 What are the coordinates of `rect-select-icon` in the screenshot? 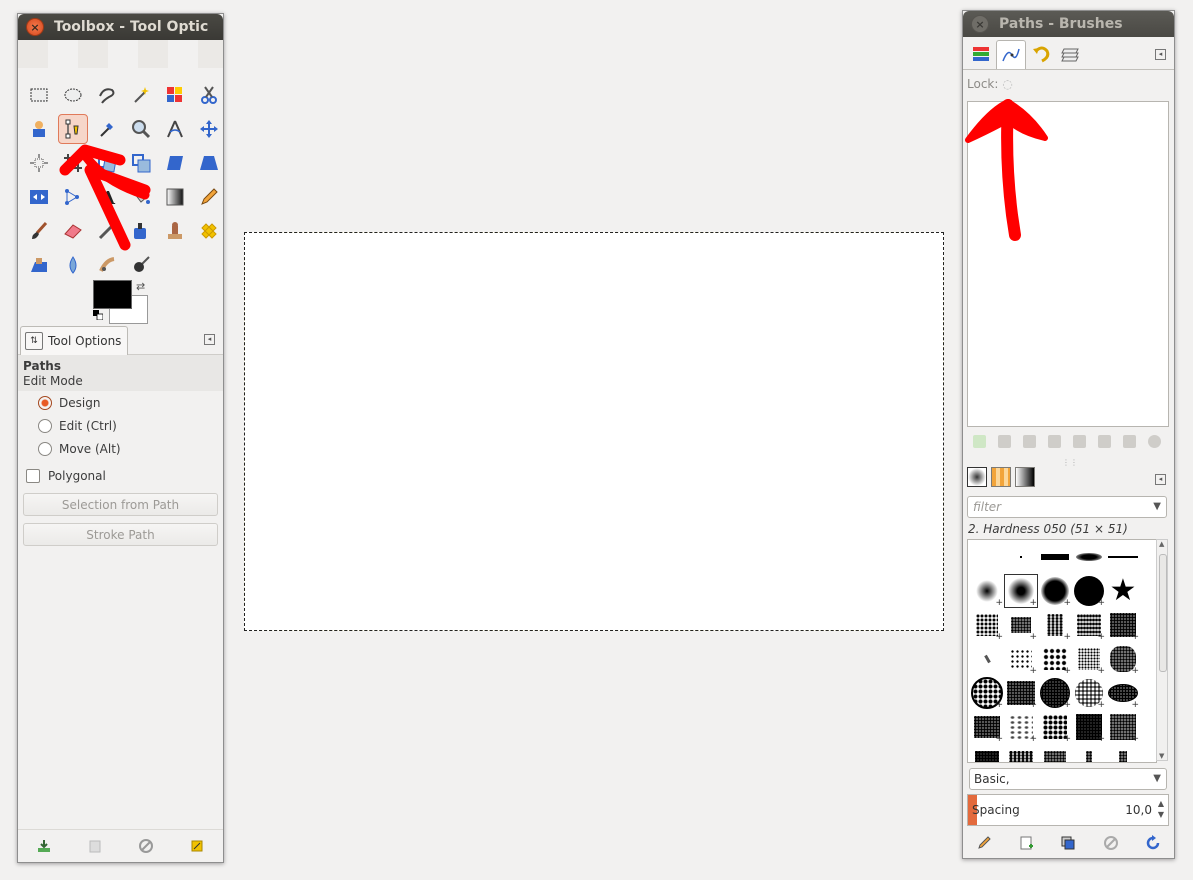 It's located at (39, 95).